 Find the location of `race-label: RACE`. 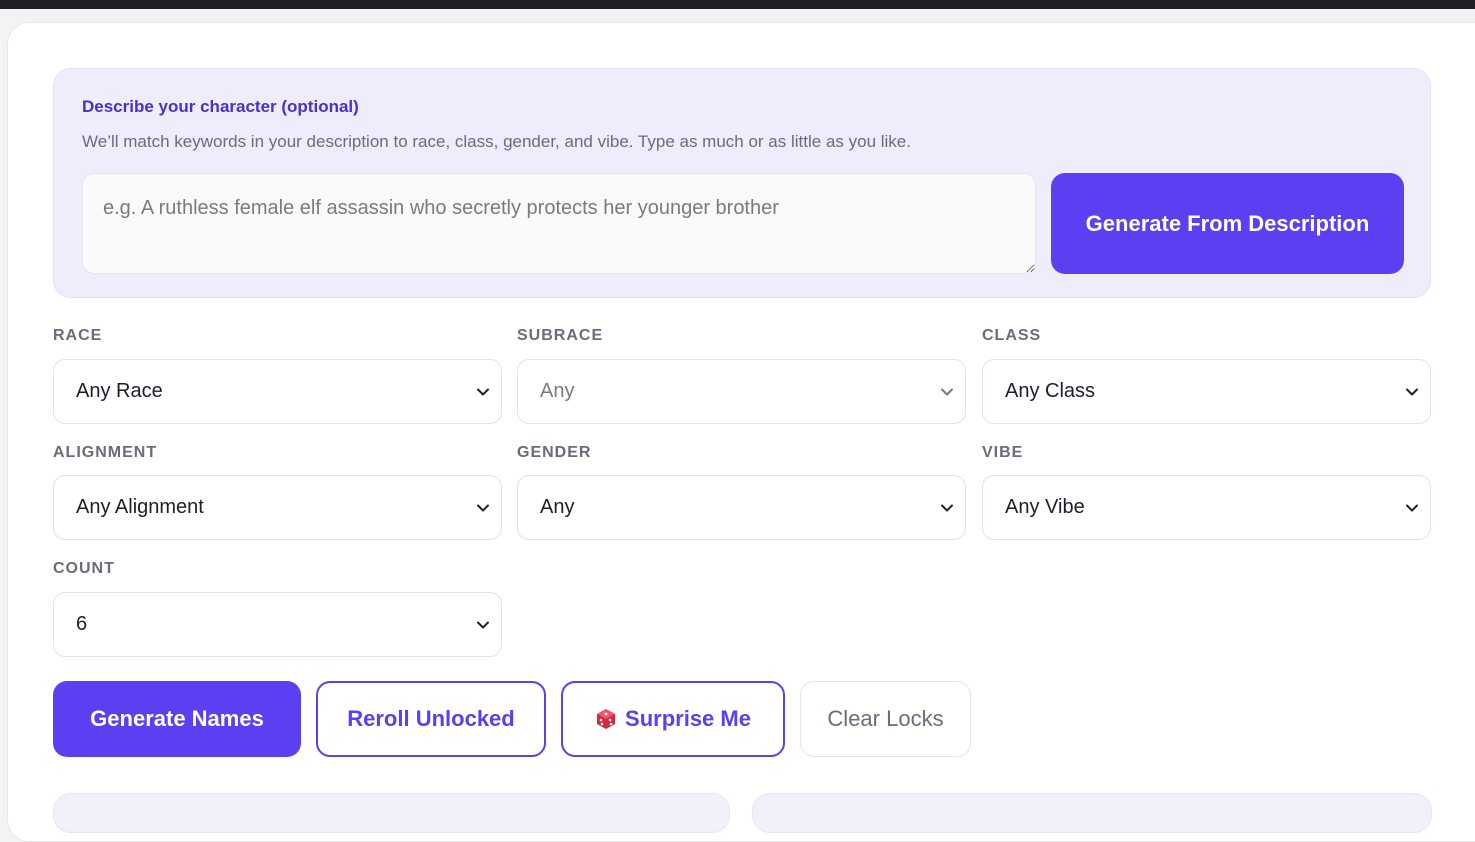

race-label: RACE is located at coordinates (78, 335).